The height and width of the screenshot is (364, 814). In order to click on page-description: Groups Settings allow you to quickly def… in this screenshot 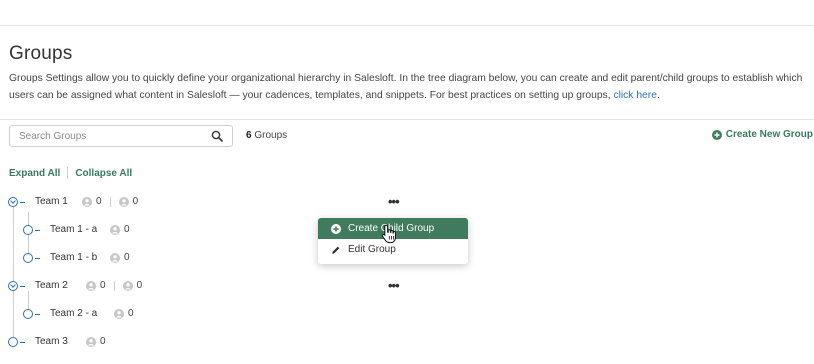, I will do `click(411, 87)`.